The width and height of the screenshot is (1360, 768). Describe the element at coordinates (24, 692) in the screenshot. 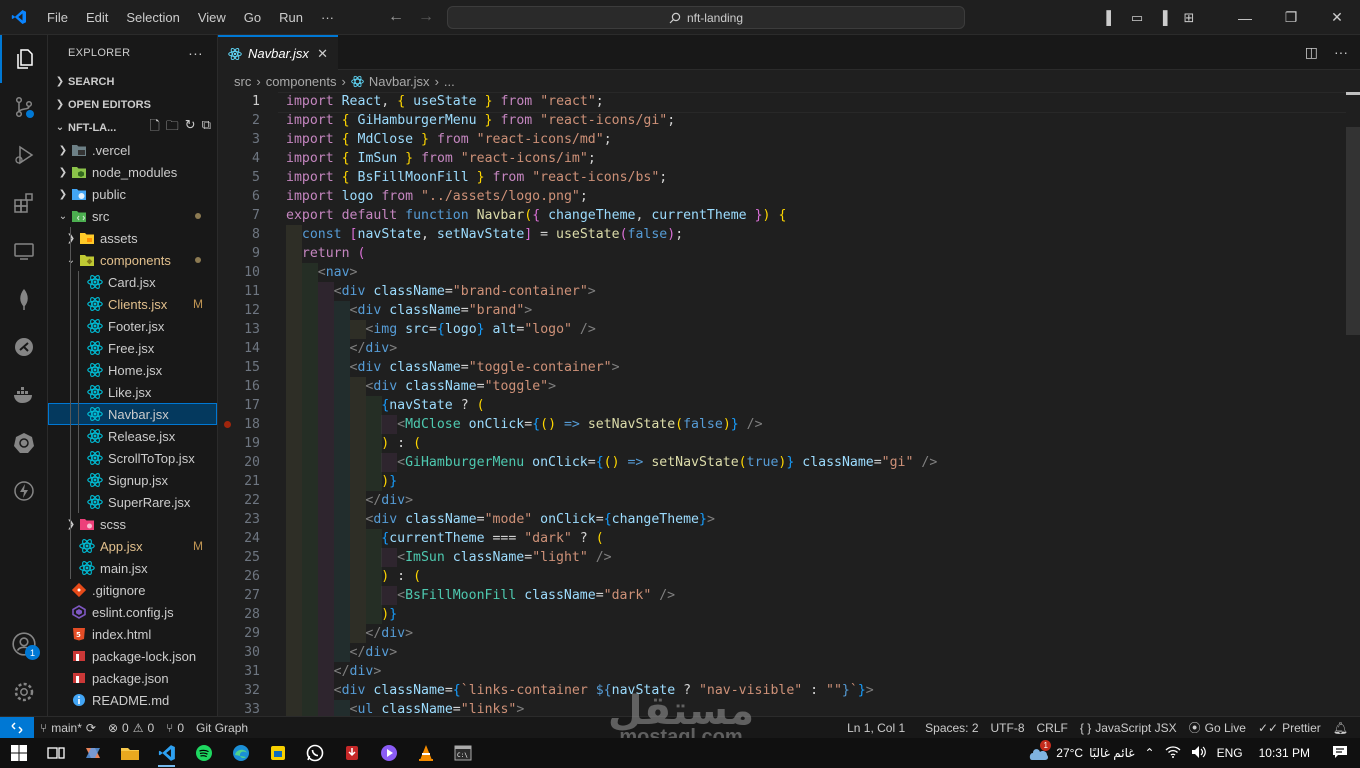

I see `manage-gear-icon` at that location.